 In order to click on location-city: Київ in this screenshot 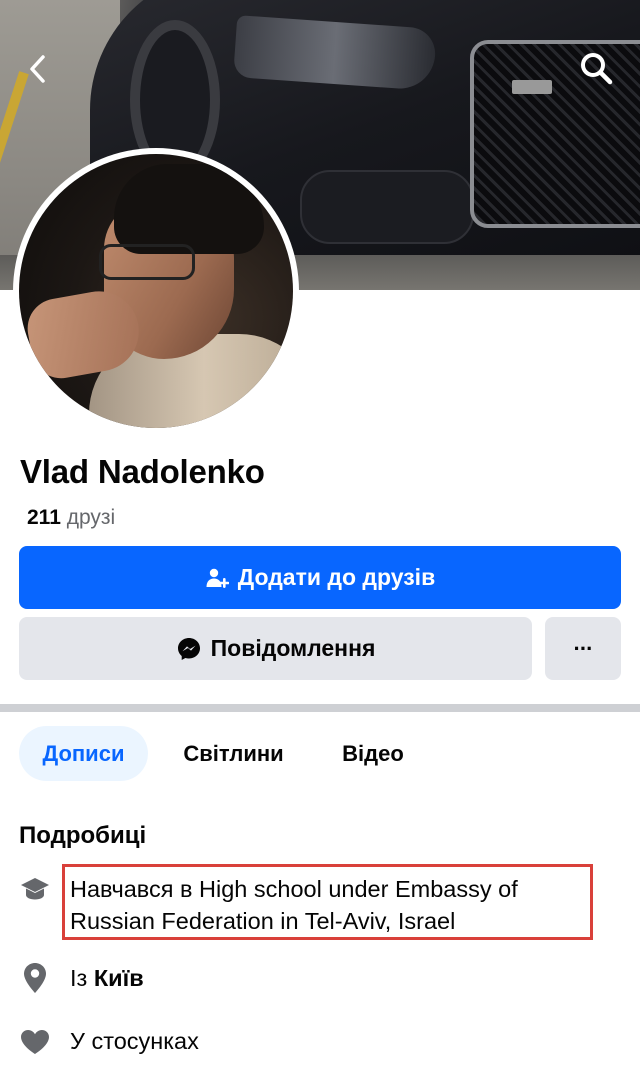, I will do `click(119, 978)`.